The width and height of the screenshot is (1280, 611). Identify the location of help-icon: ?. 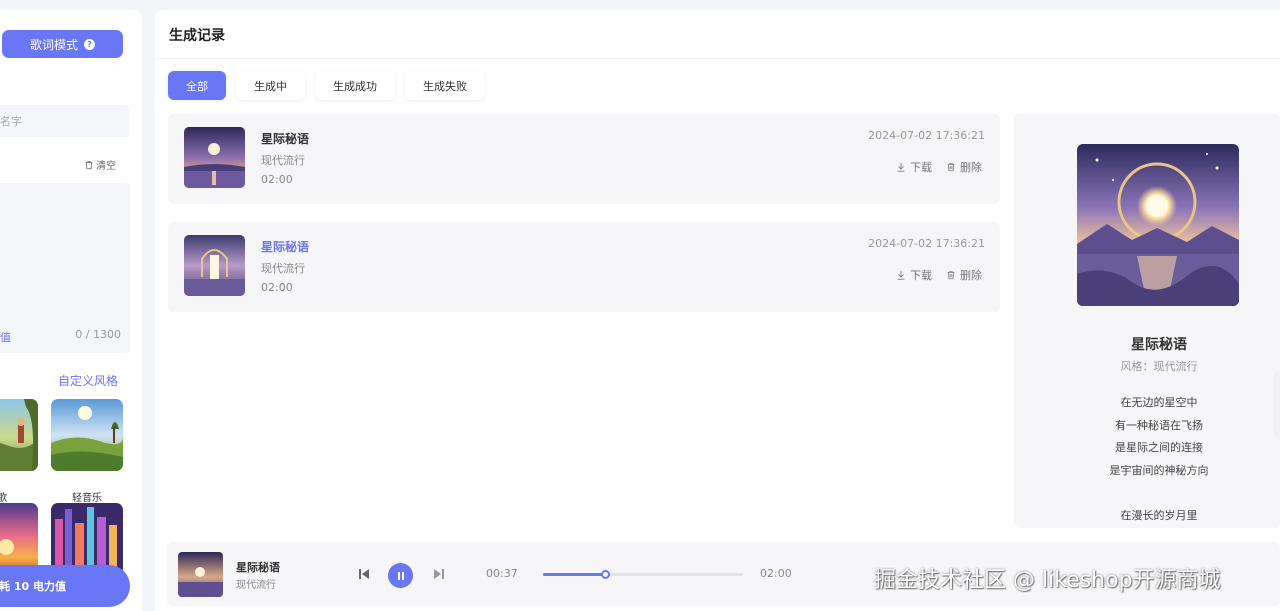
(89, 44).